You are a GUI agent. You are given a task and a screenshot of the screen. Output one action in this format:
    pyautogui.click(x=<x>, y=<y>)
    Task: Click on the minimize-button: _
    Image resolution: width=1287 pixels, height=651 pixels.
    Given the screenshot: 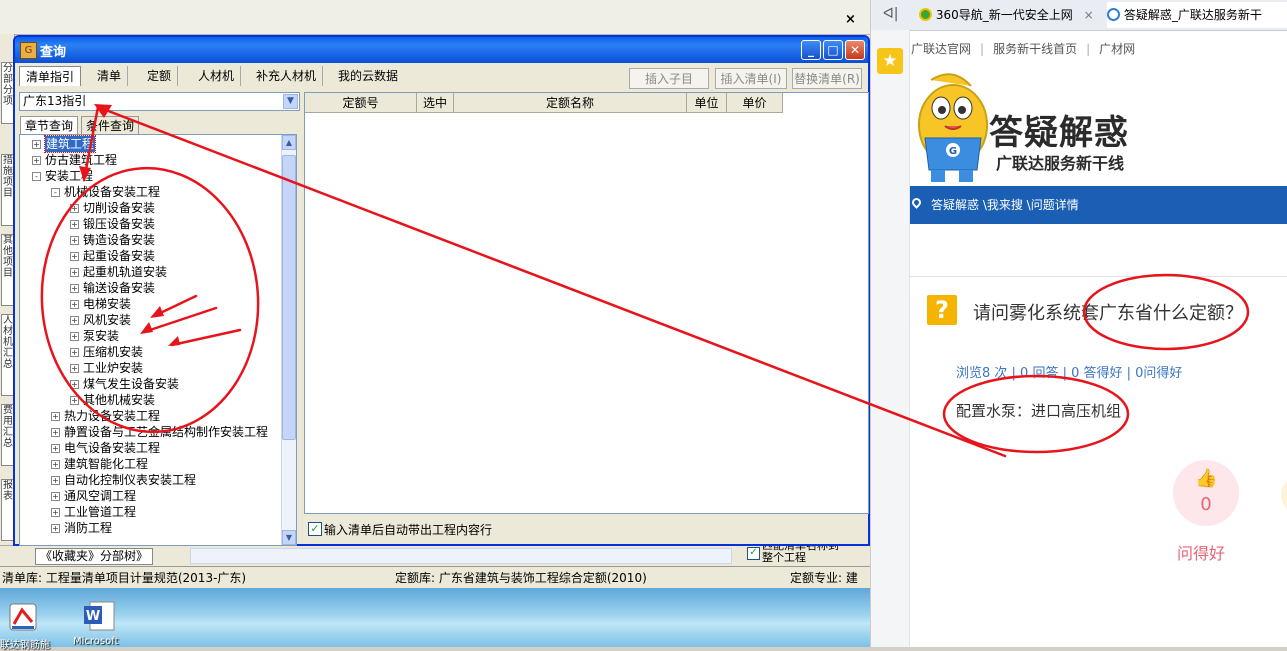 What is the action you would take?
    pyautogui.click(x=811, y=50)
    